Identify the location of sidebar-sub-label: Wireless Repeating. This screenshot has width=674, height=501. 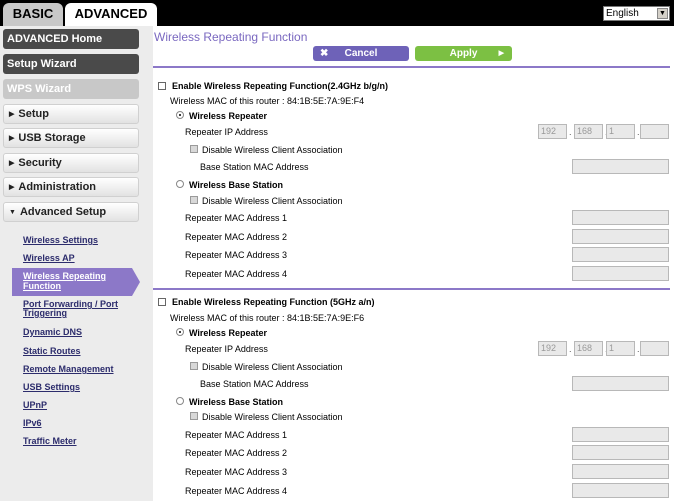
(64, 276).